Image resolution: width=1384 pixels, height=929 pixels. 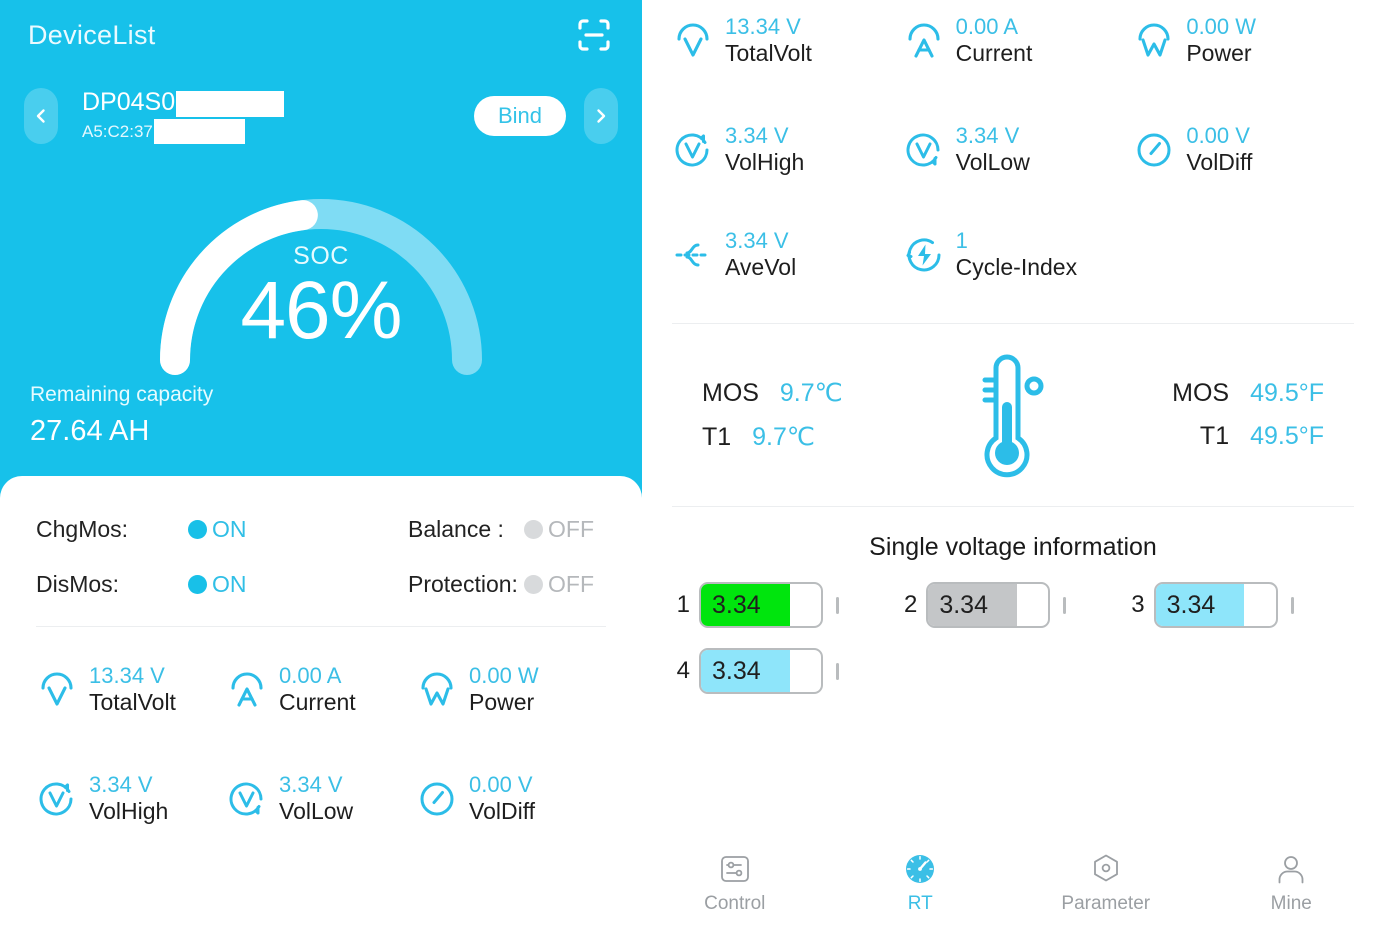 What do you see at coordinates (321, 310) in the screenshot?
I see `soc-value: 46%` at bounding box center [321, 310].